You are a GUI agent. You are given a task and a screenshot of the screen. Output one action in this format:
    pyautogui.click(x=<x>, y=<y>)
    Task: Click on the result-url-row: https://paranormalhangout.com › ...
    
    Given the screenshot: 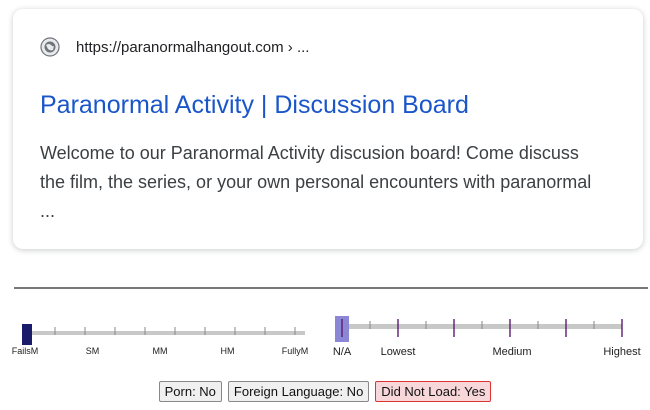 What is the action you would take?
    pyautogui.click(x=174, y=47)
    